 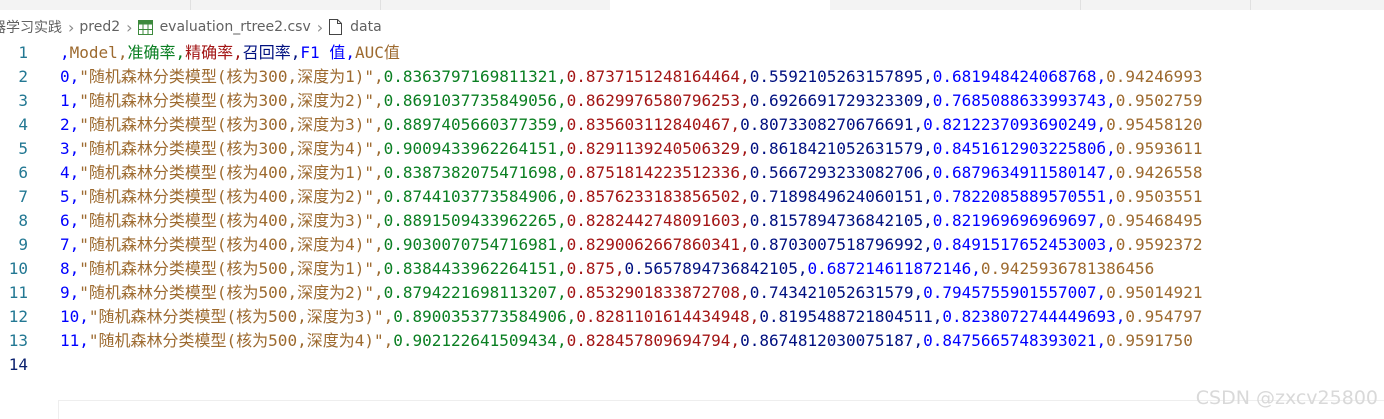 I want to click on csv-cell: 0.9503551, so click(x=1159, y=196).